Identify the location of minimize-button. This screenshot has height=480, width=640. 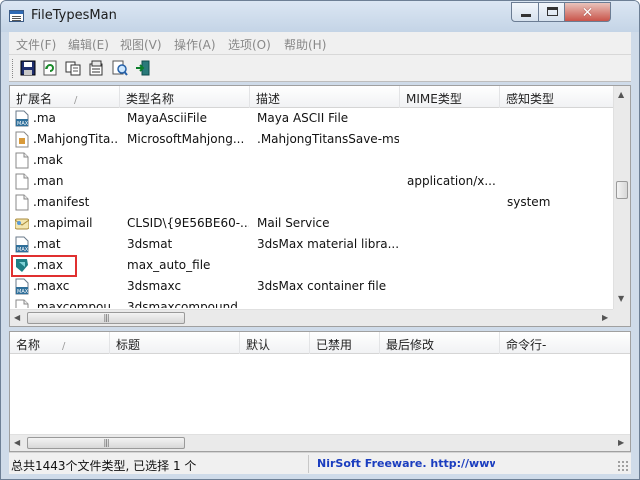
(525, 12).